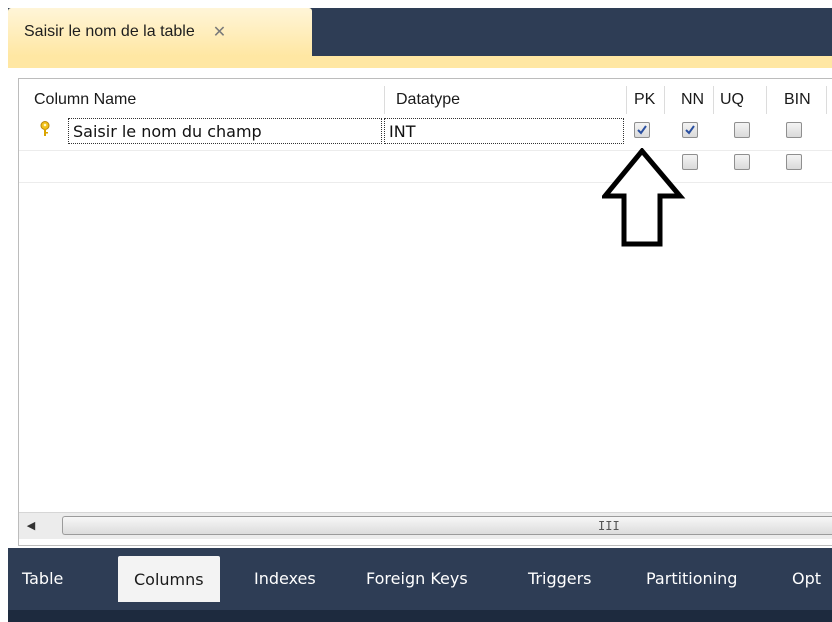  I want to click on close-icon: ✕, so click(219, 32).